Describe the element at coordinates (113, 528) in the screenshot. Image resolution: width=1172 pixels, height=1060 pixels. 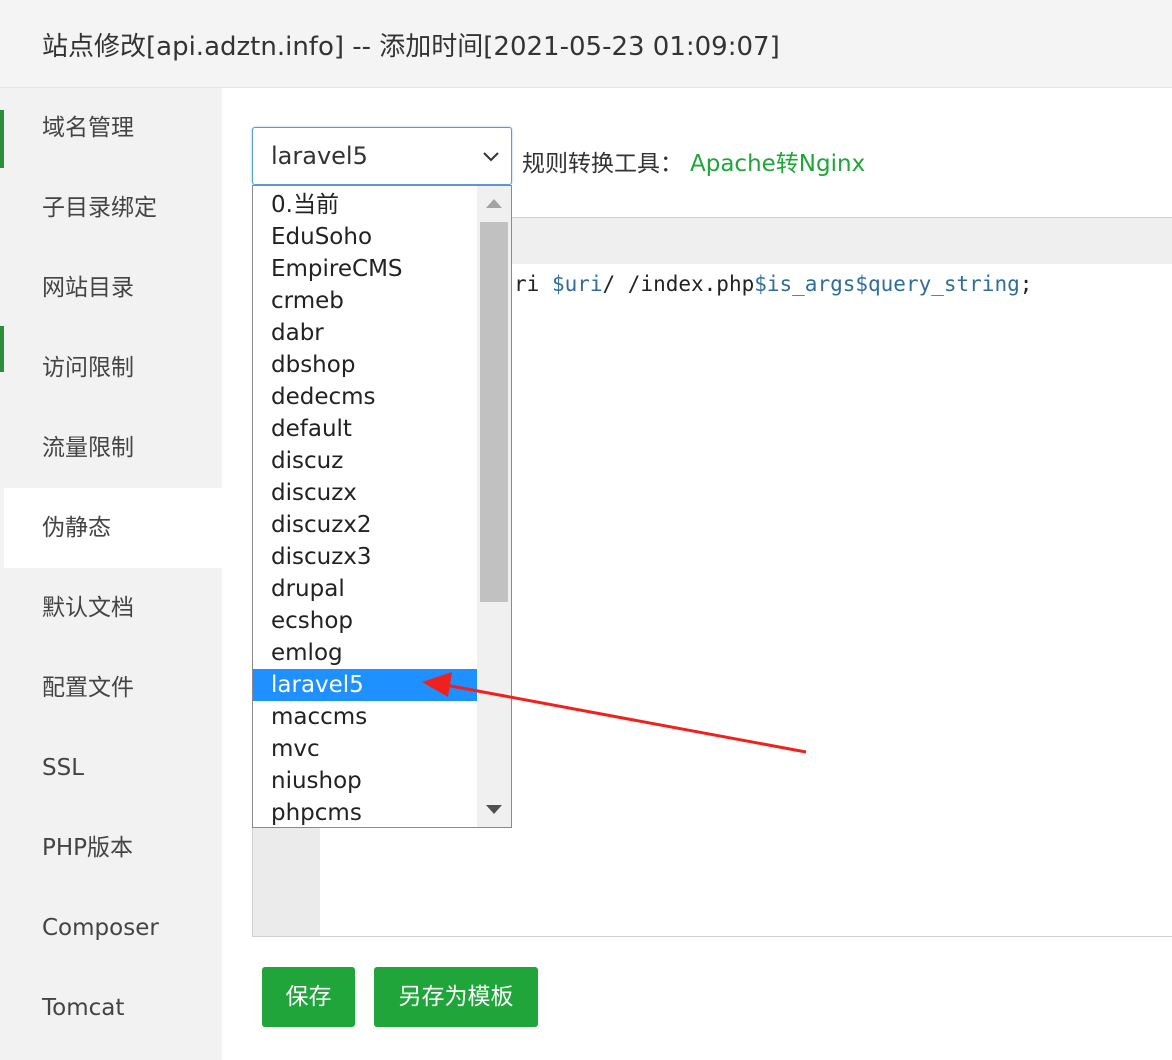
I see `sidebar-item-rewrite: 伪静态` at that location.